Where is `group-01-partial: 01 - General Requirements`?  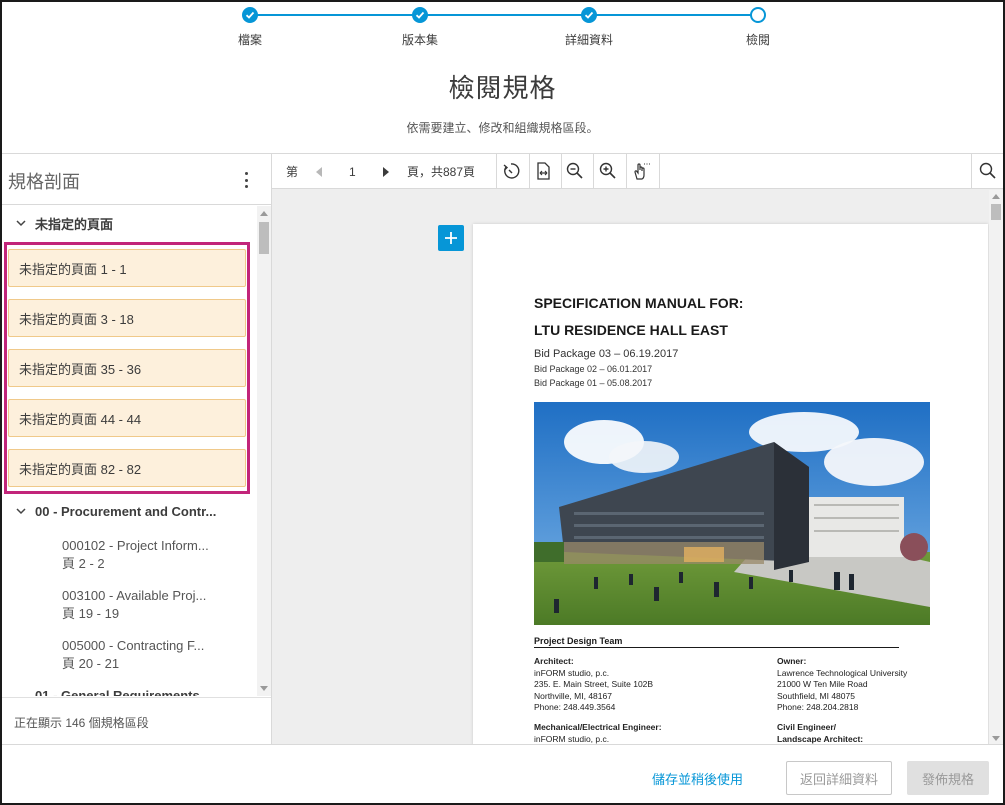
group-01-partial: 01 - General Requirements is located at coordinates (129, 690).